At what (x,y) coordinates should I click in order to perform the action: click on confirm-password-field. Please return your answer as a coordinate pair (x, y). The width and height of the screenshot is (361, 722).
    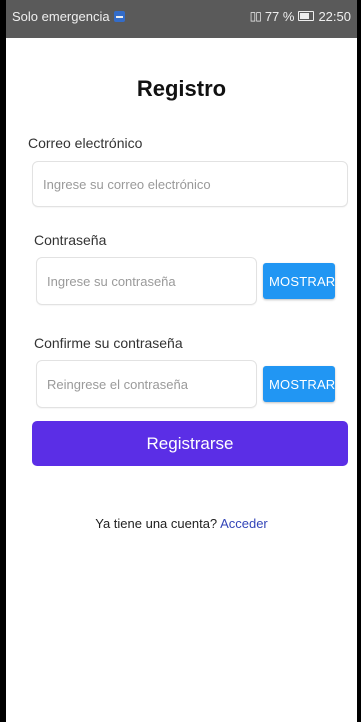
    Looking at the image, I should click on (146, 384).